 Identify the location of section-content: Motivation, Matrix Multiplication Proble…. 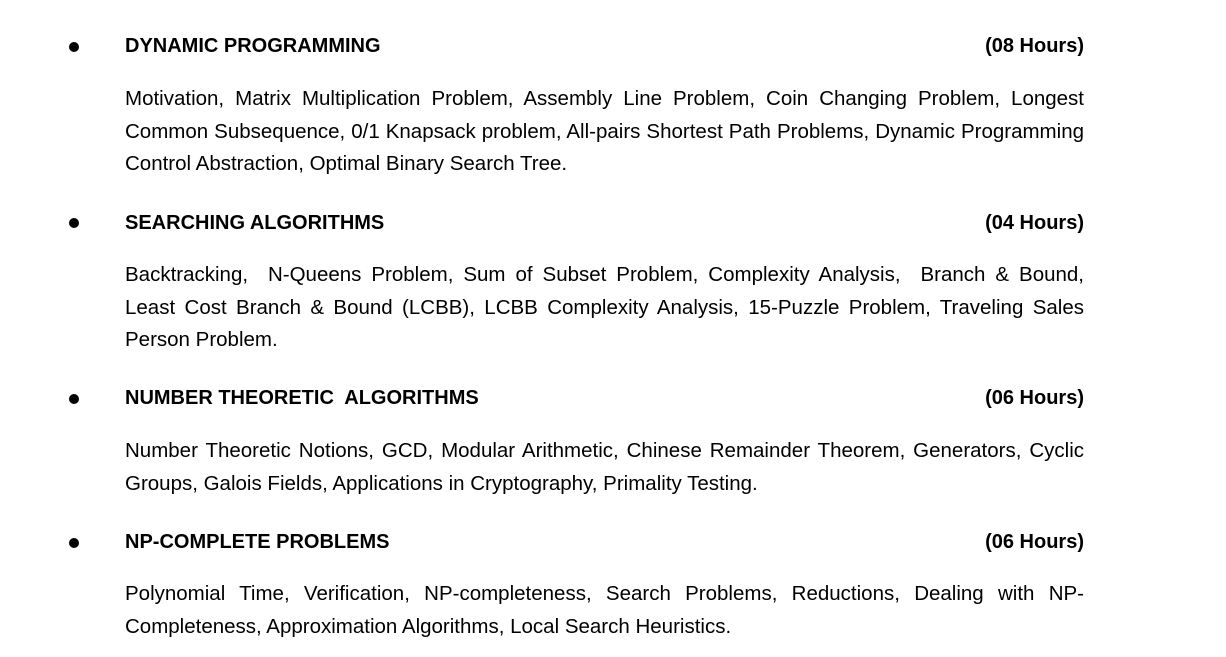
(607, 131).